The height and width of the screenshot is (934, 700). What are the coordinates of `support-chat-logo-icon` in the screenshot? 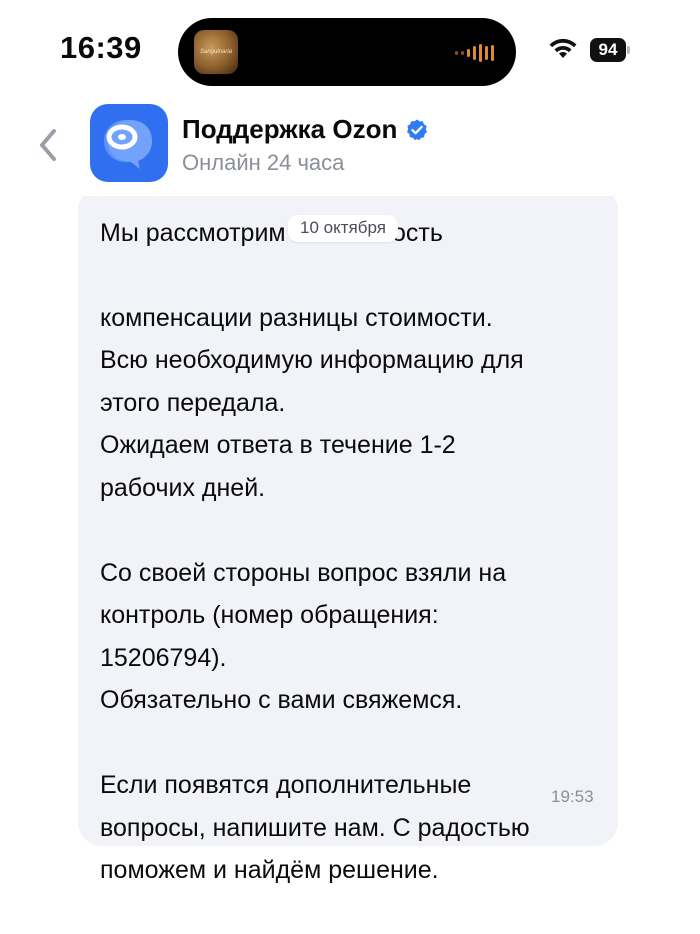 It's located at (128, 144).